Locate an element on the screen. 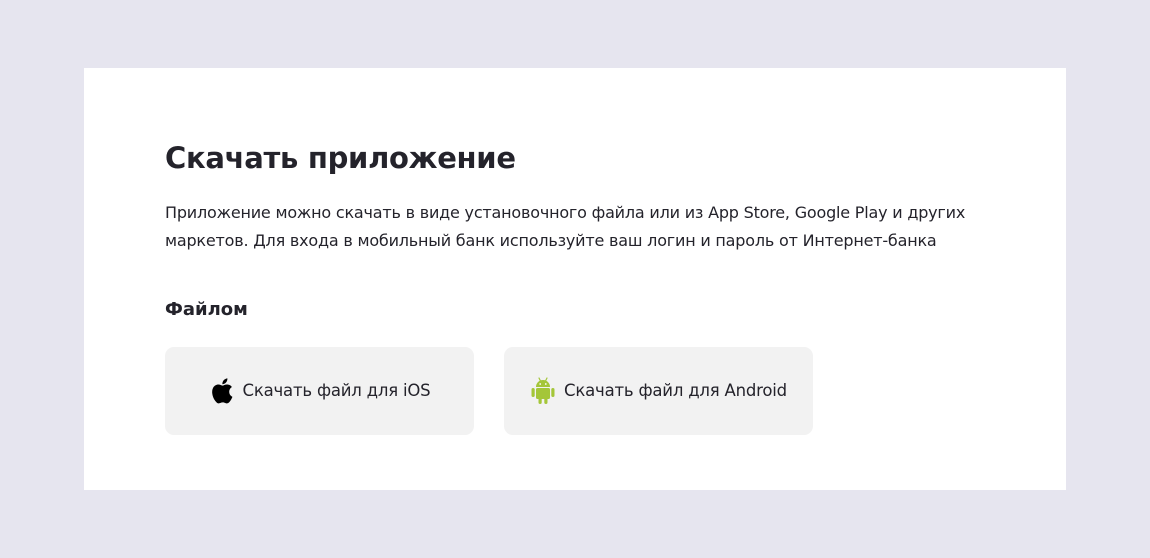 Image resolution: width=1150 pixels, height=558 pixels. download-android-label: Скачать файл для Android is located at coordinates (675, 390).